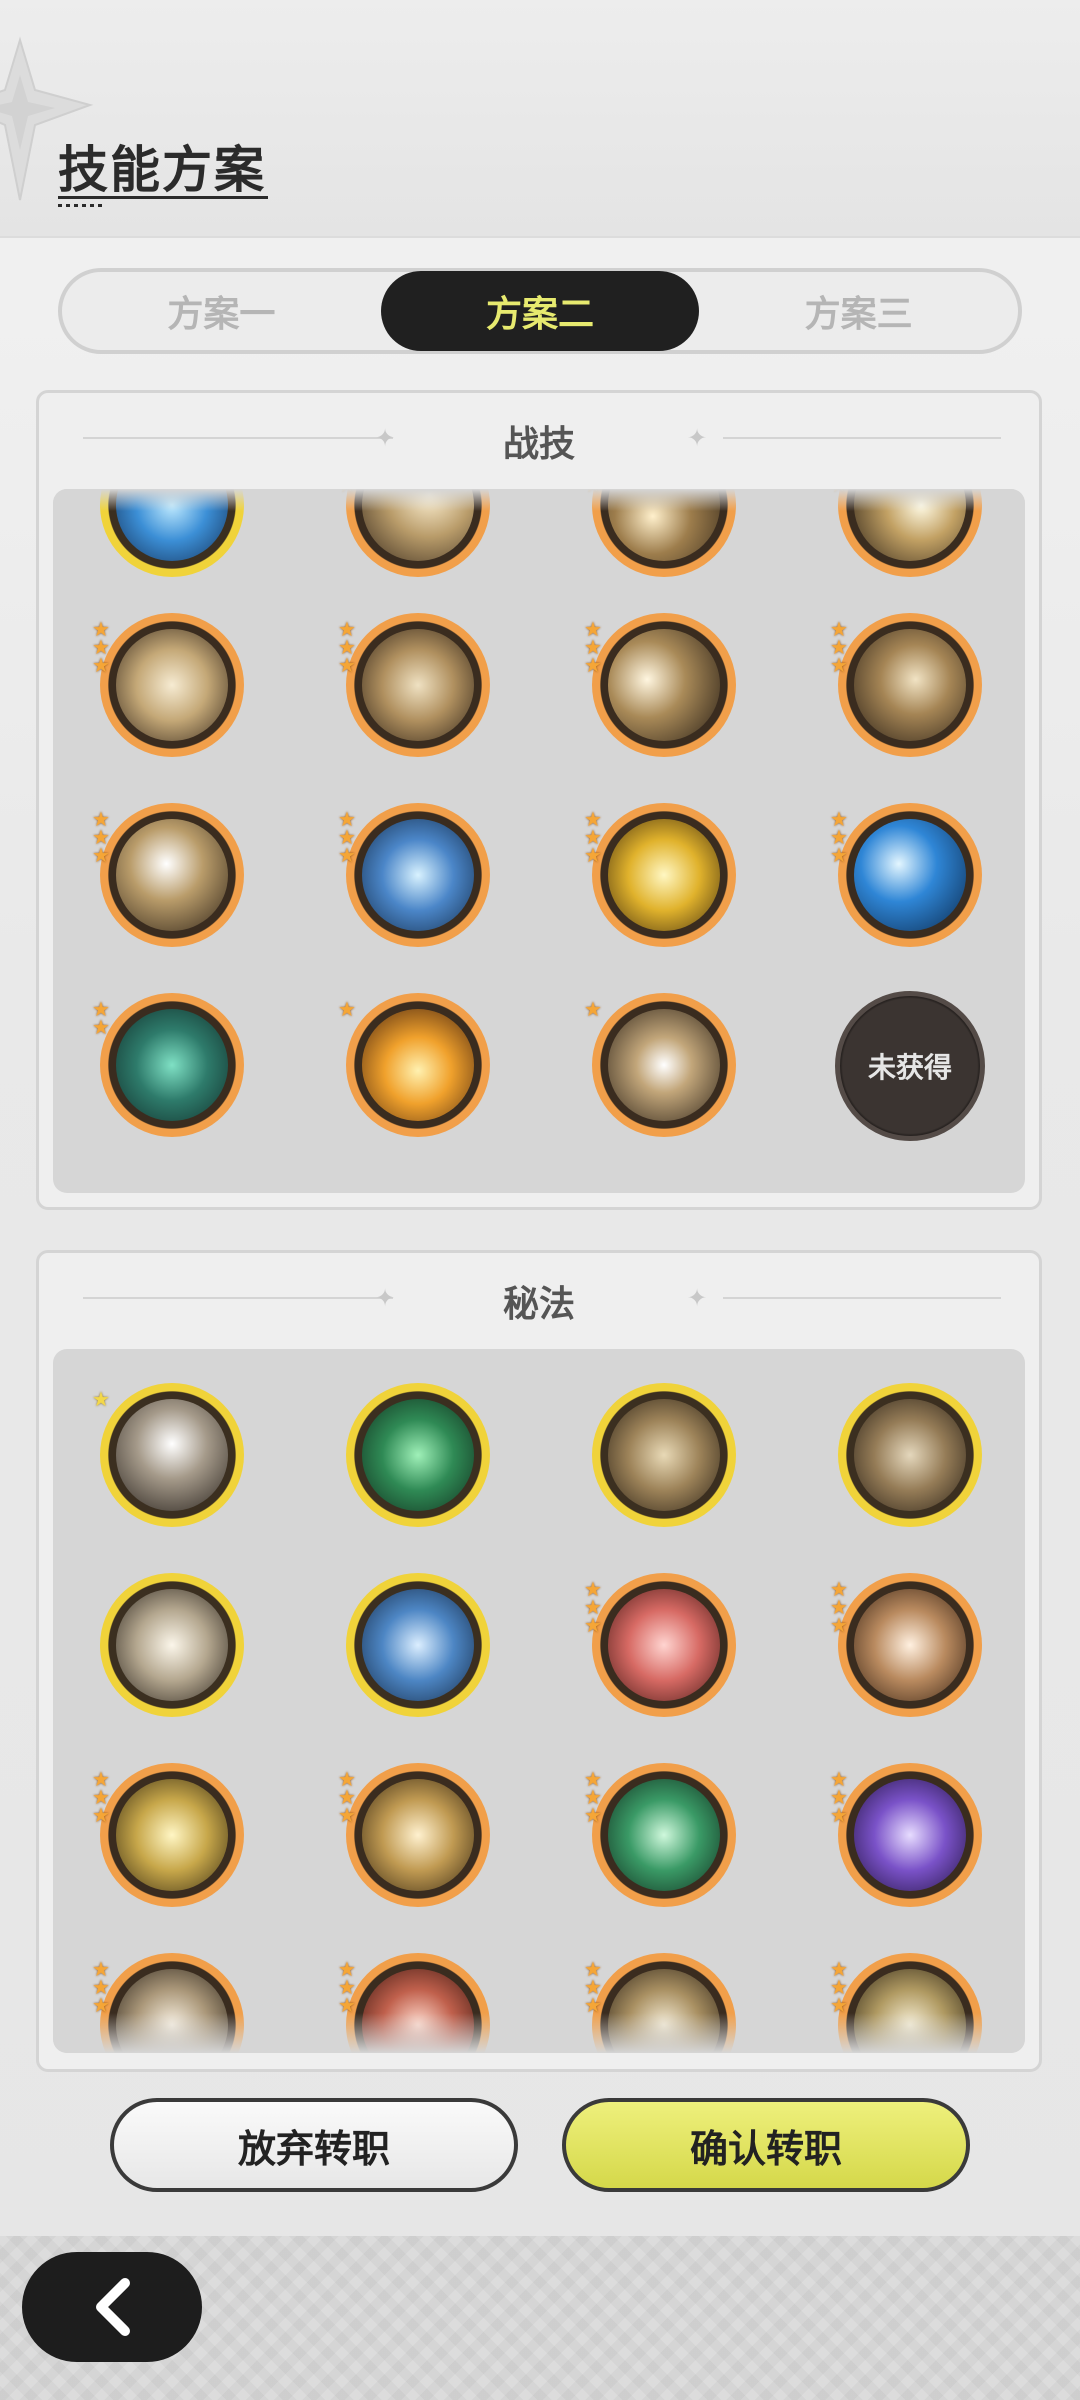 The width and height of the screenshot is (1080, 2400). Describe the element at coordinates (906, 685) in the screenshot. I see `crescent-slash-icon: ★ ★ ★` at that location.